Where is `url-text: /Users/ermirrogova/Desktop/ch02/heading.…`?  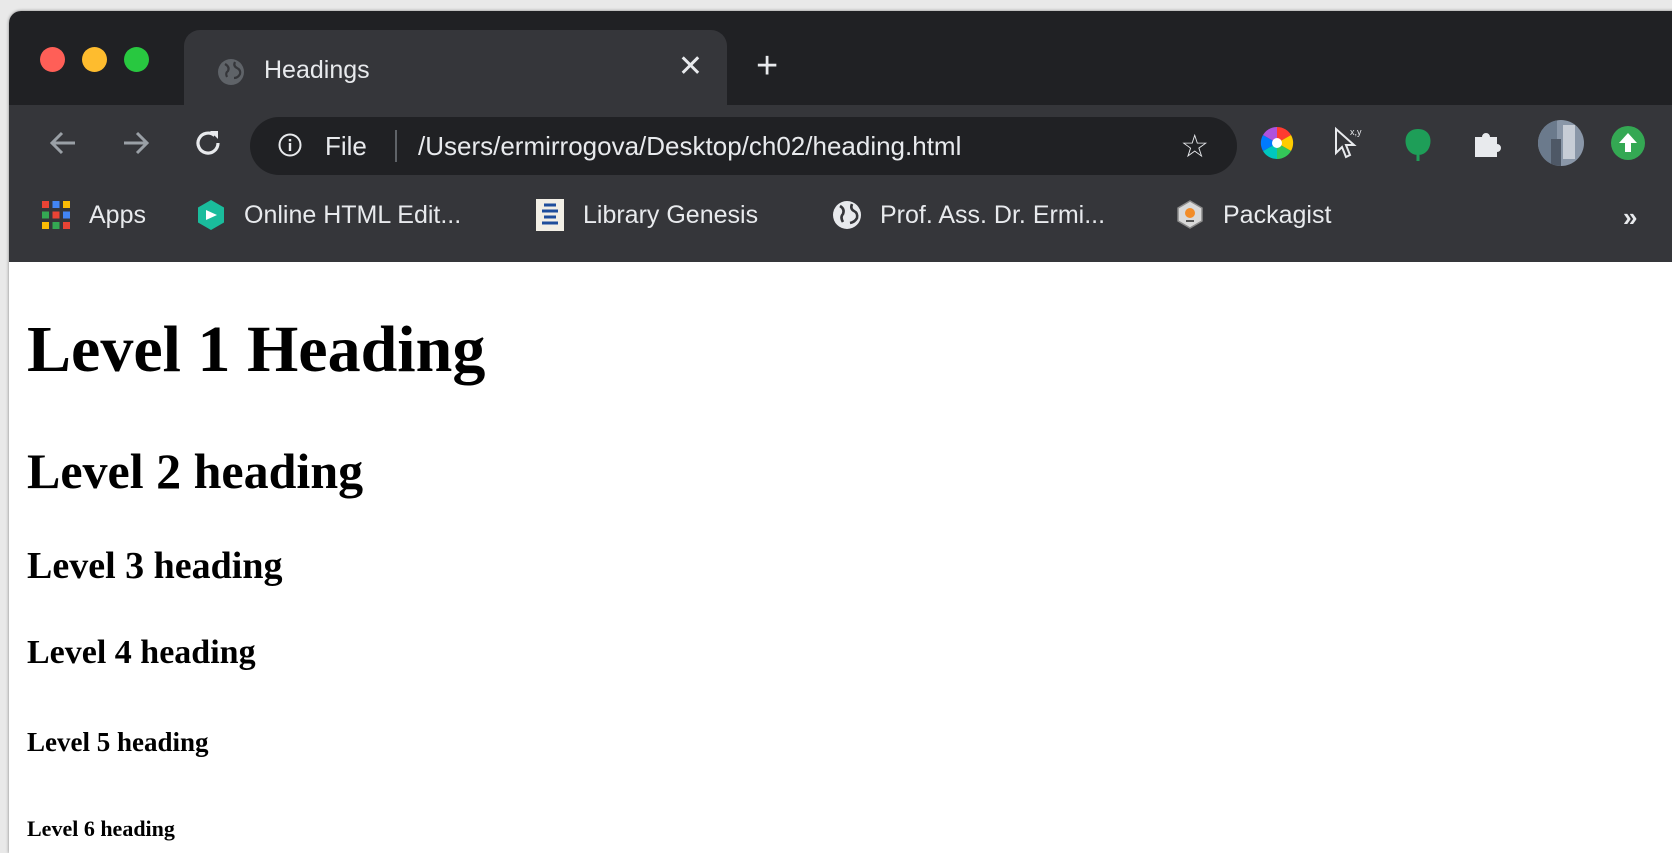 url-text: /Users/ermirrogova/Desktop/ch02/heading.… is located at coordinates (689, 146).